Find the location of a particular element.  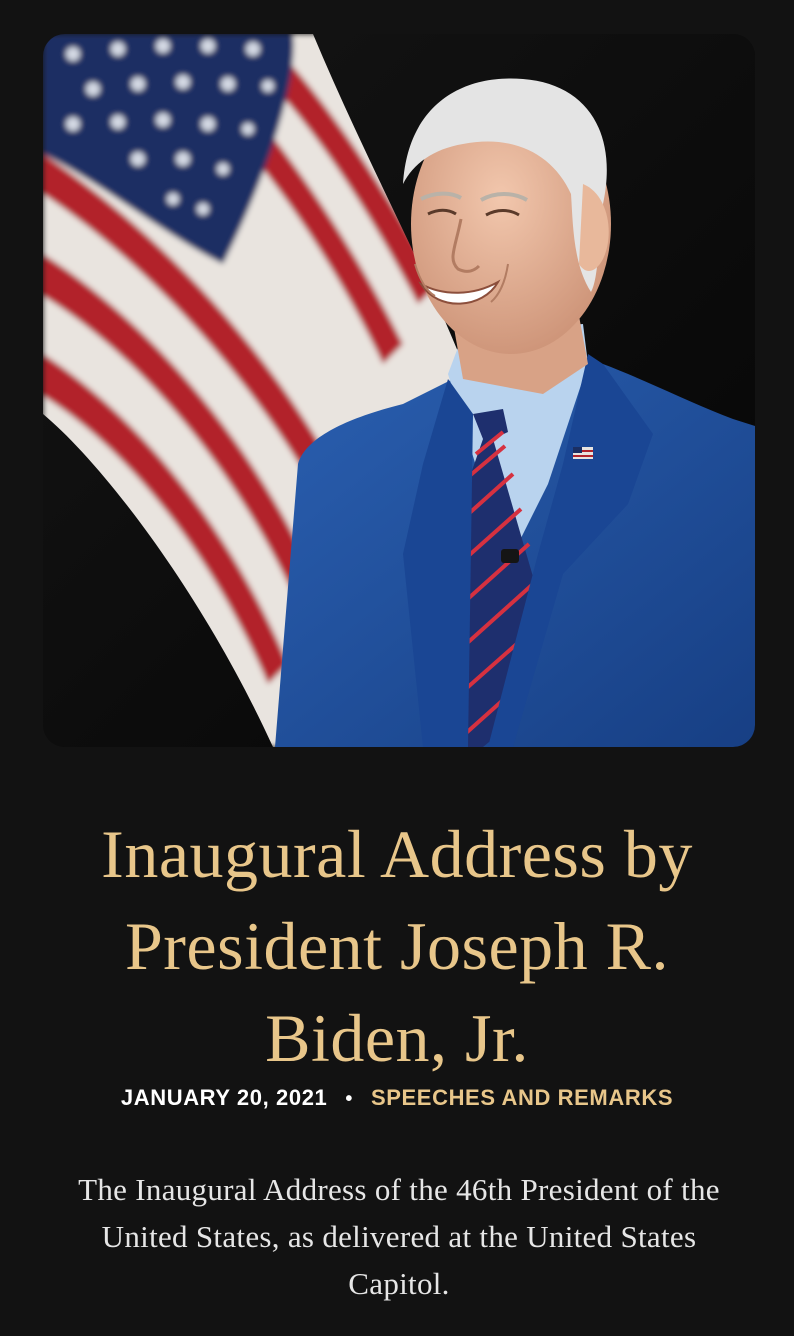

article-meta: JANUARY 20, 2021 • SPEECHES AND REMARKS is located at coordinates (397, 1098).